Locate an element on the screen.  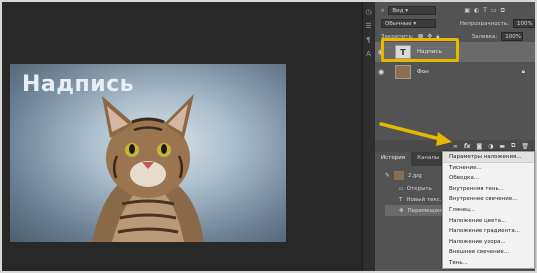
opacity-input: 100% is located at coordinates (524, 23).